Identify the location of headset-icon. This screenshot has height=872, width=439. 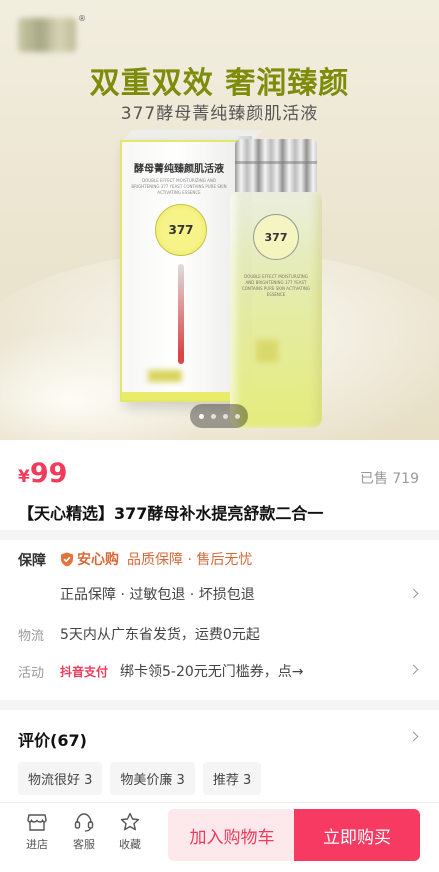
(84, 822).